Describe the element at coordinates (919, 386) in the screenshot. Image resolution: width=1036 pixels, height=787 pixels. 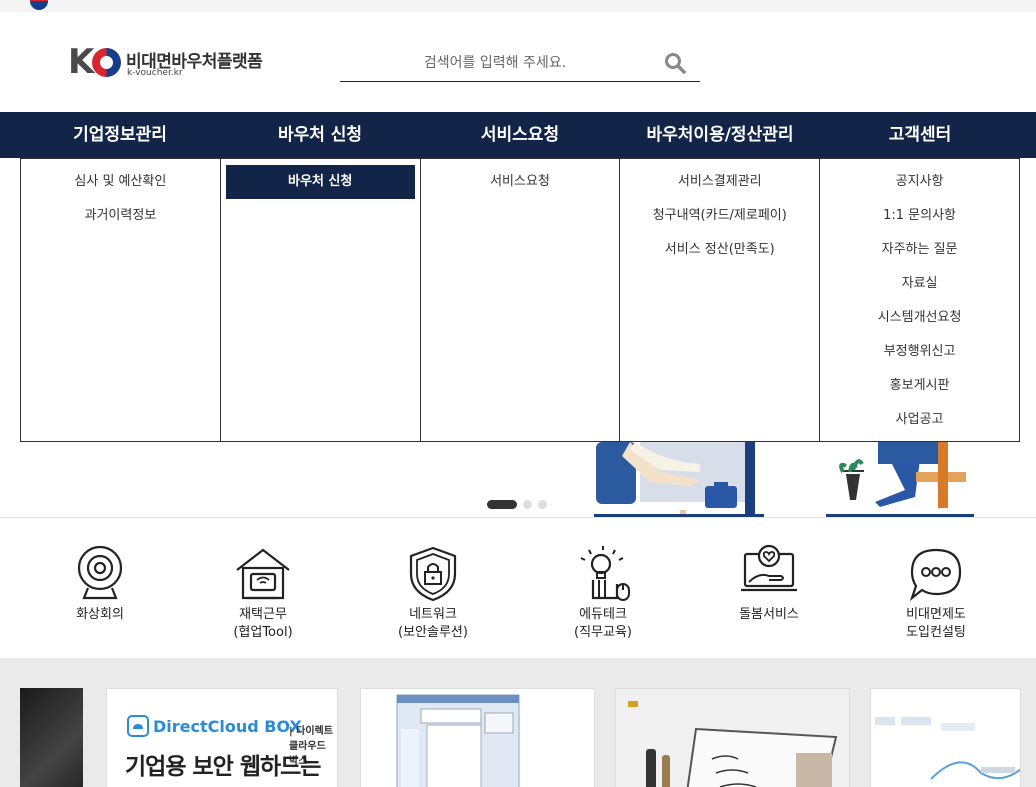
I see `submenu-item: 홍보게시판` at that location.